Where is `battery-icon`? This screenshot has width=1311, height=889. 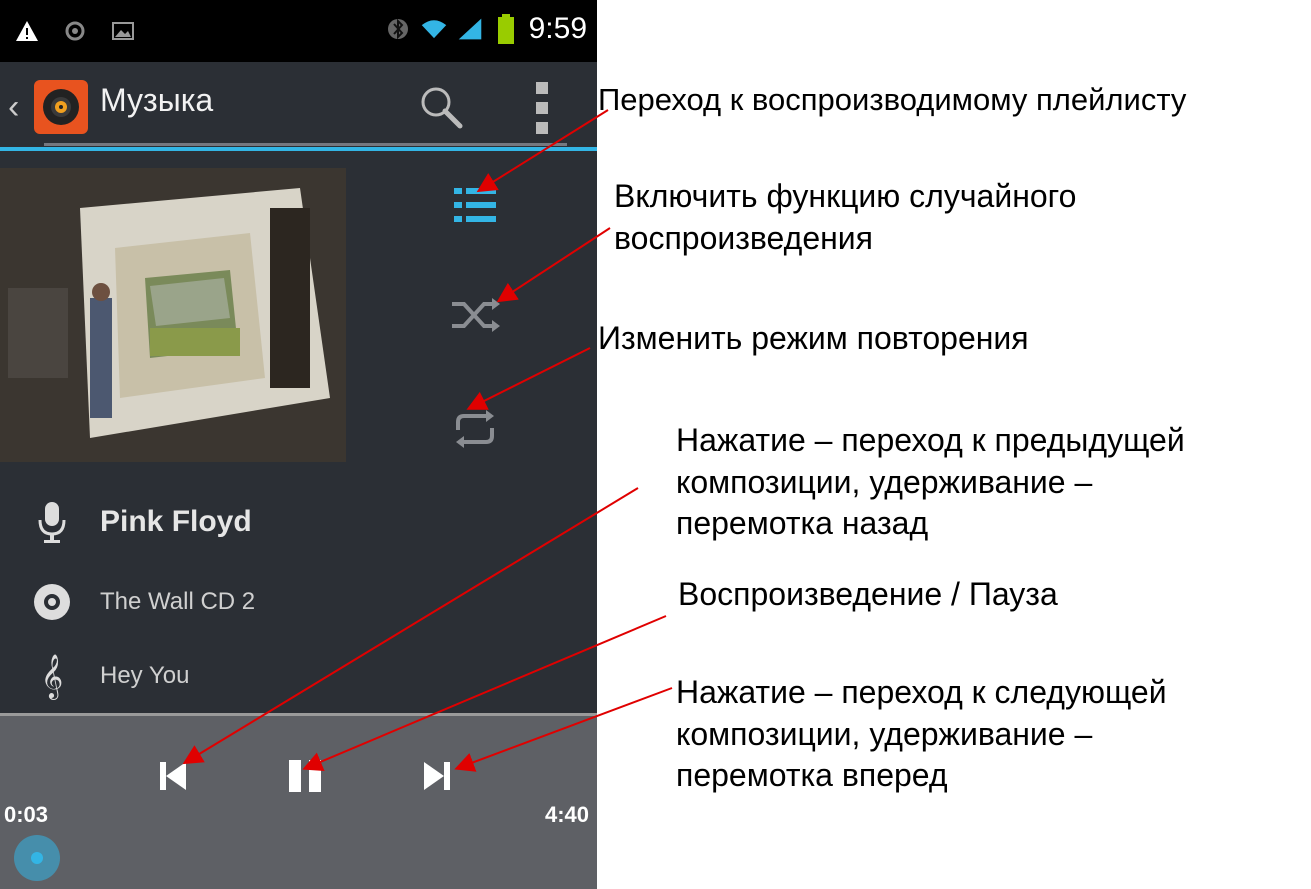 battery-icon is located at coordinates (506, 29).